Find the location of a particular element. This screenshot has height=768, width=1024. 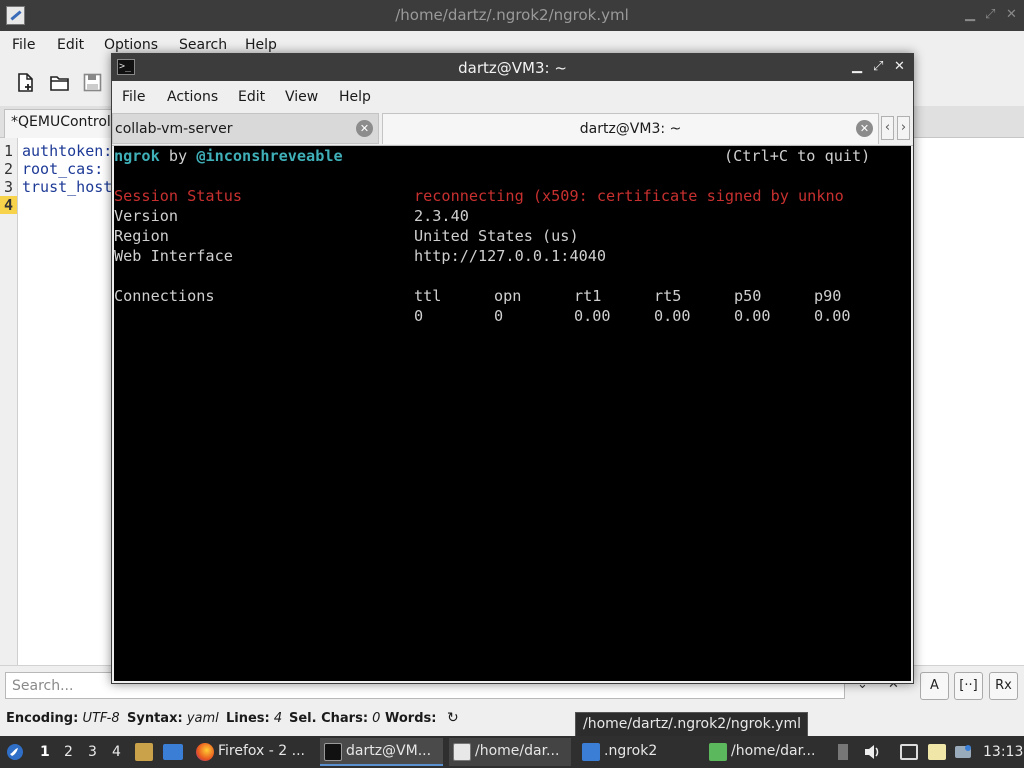

whole-word-button: [··] is located at coordinates (968, 686).